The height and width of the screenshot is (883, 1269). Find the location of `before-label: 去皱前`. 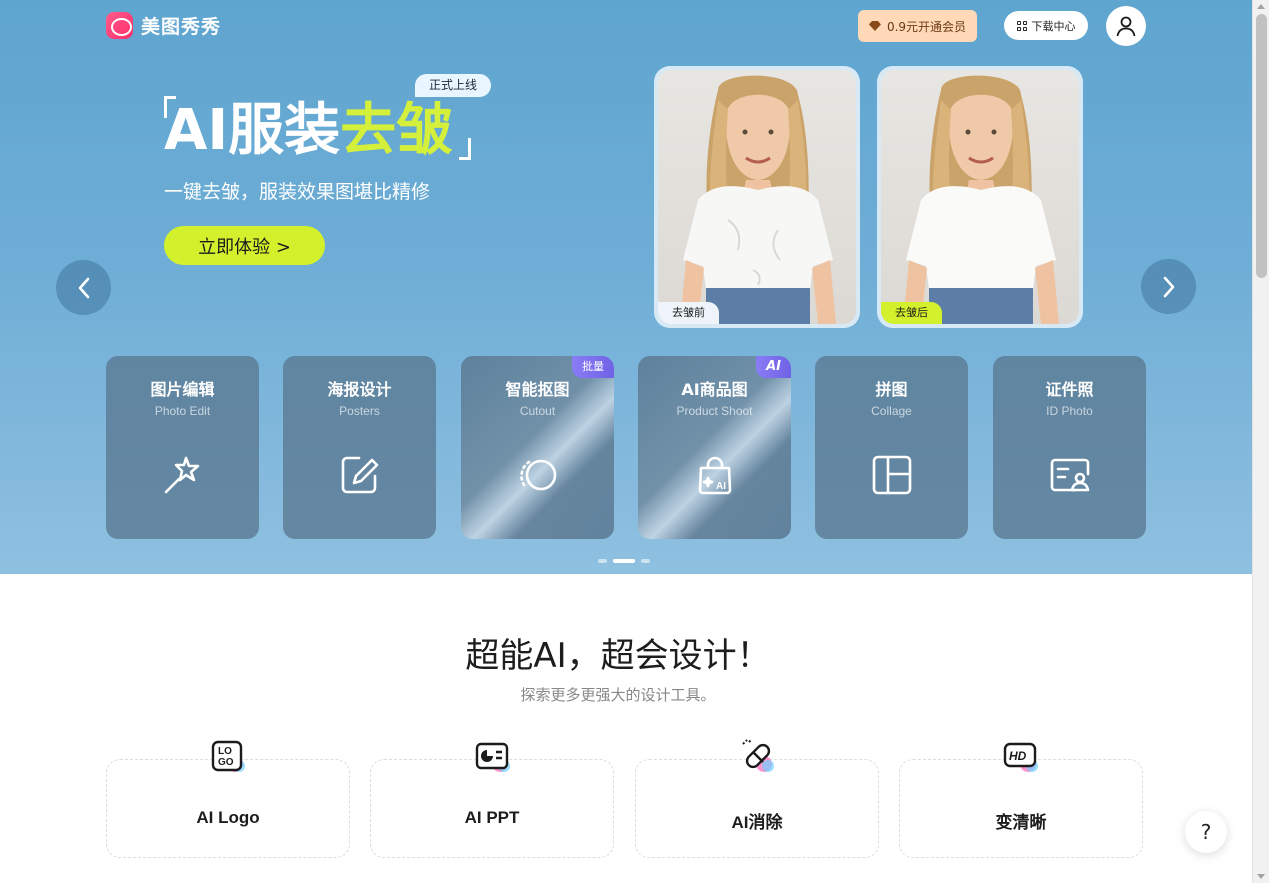

before-label: 去皱前 is located at coordinates (688, 313).